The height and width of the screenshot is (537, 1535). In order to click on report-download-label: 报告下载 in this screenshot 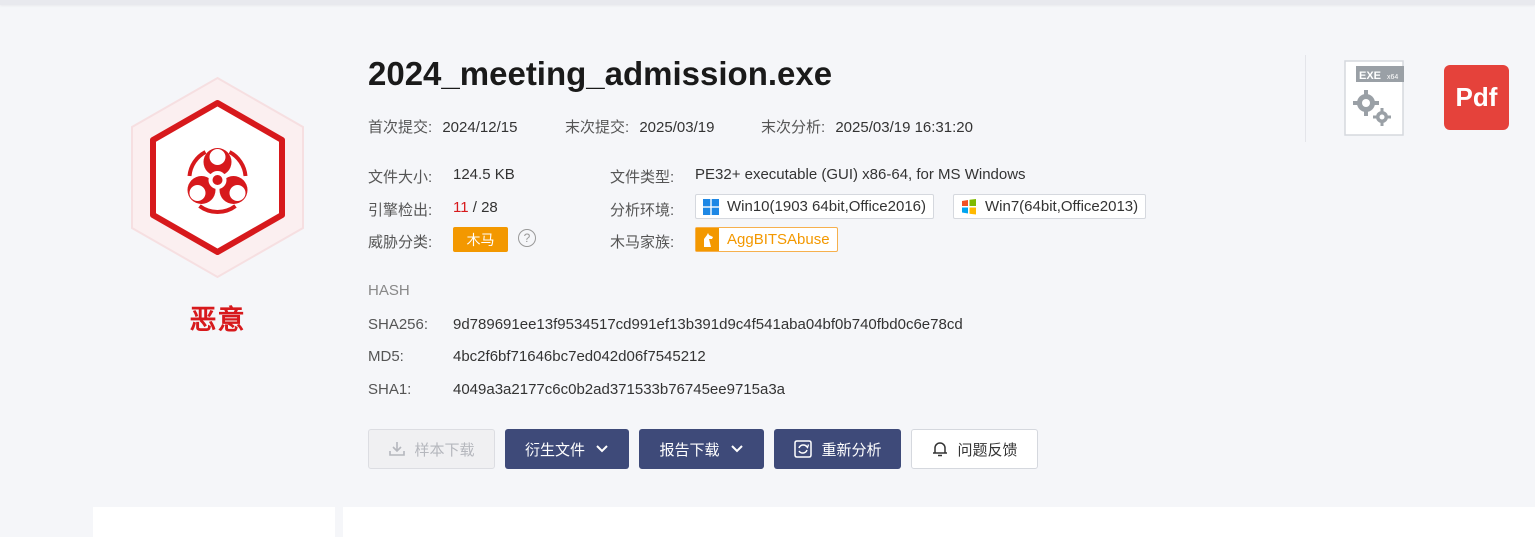, I will do `click(689, 450)`.